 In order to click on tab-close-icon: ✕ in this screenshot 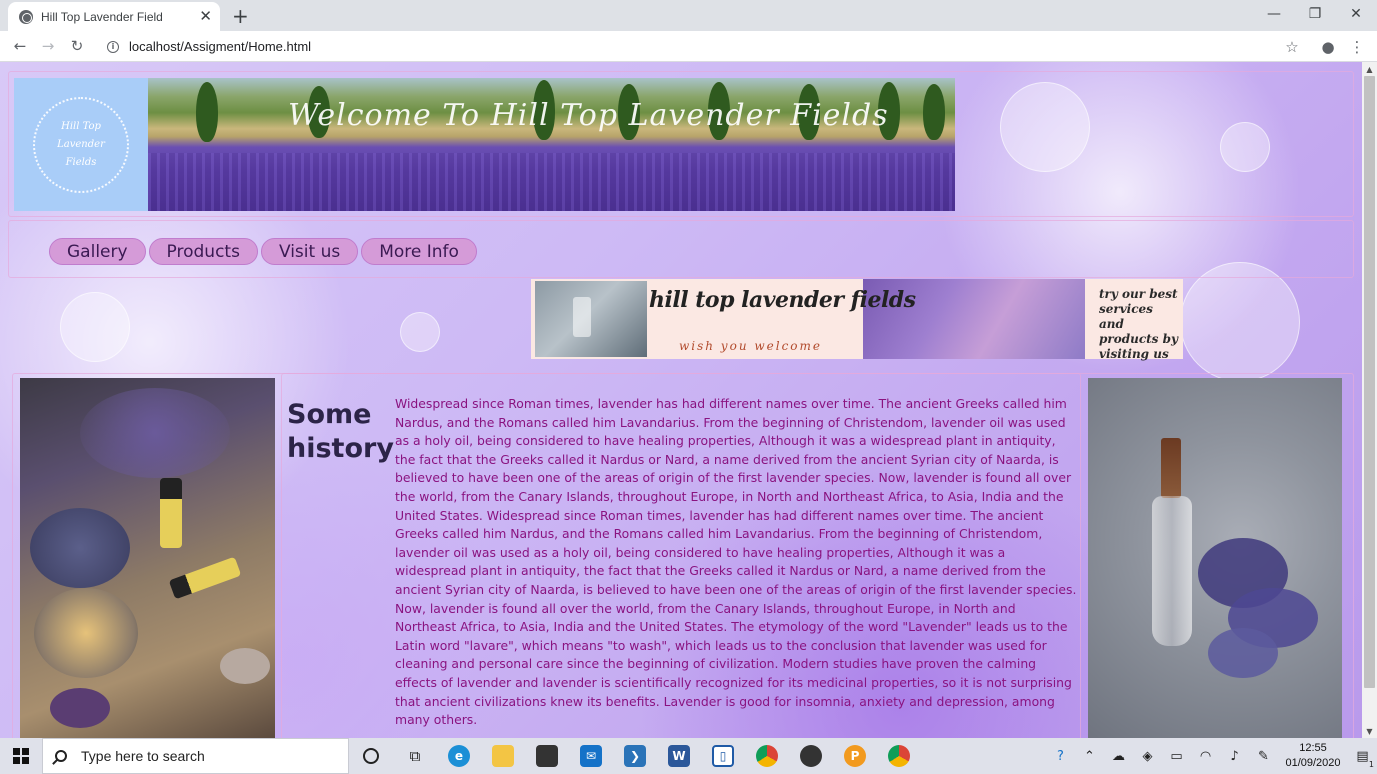, I will do `click(205, 16)`.